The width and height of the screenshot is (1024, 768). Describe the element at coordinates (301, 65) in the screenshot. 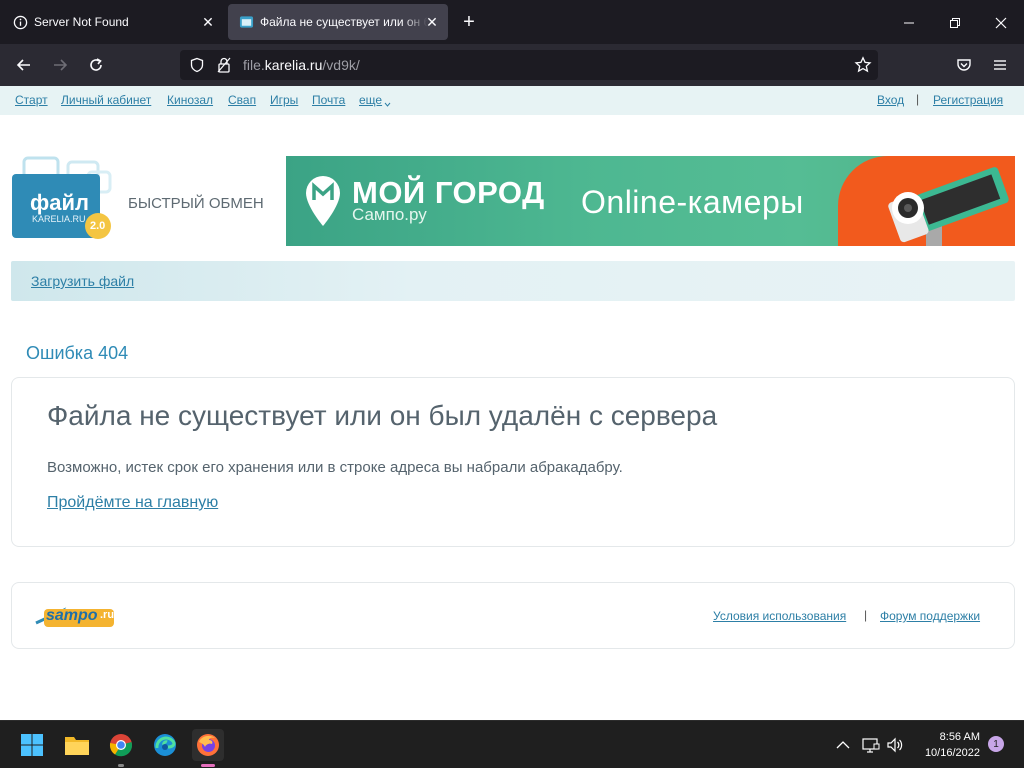

I see `url-text: file.karelia.ru/vd9k/` at that location.